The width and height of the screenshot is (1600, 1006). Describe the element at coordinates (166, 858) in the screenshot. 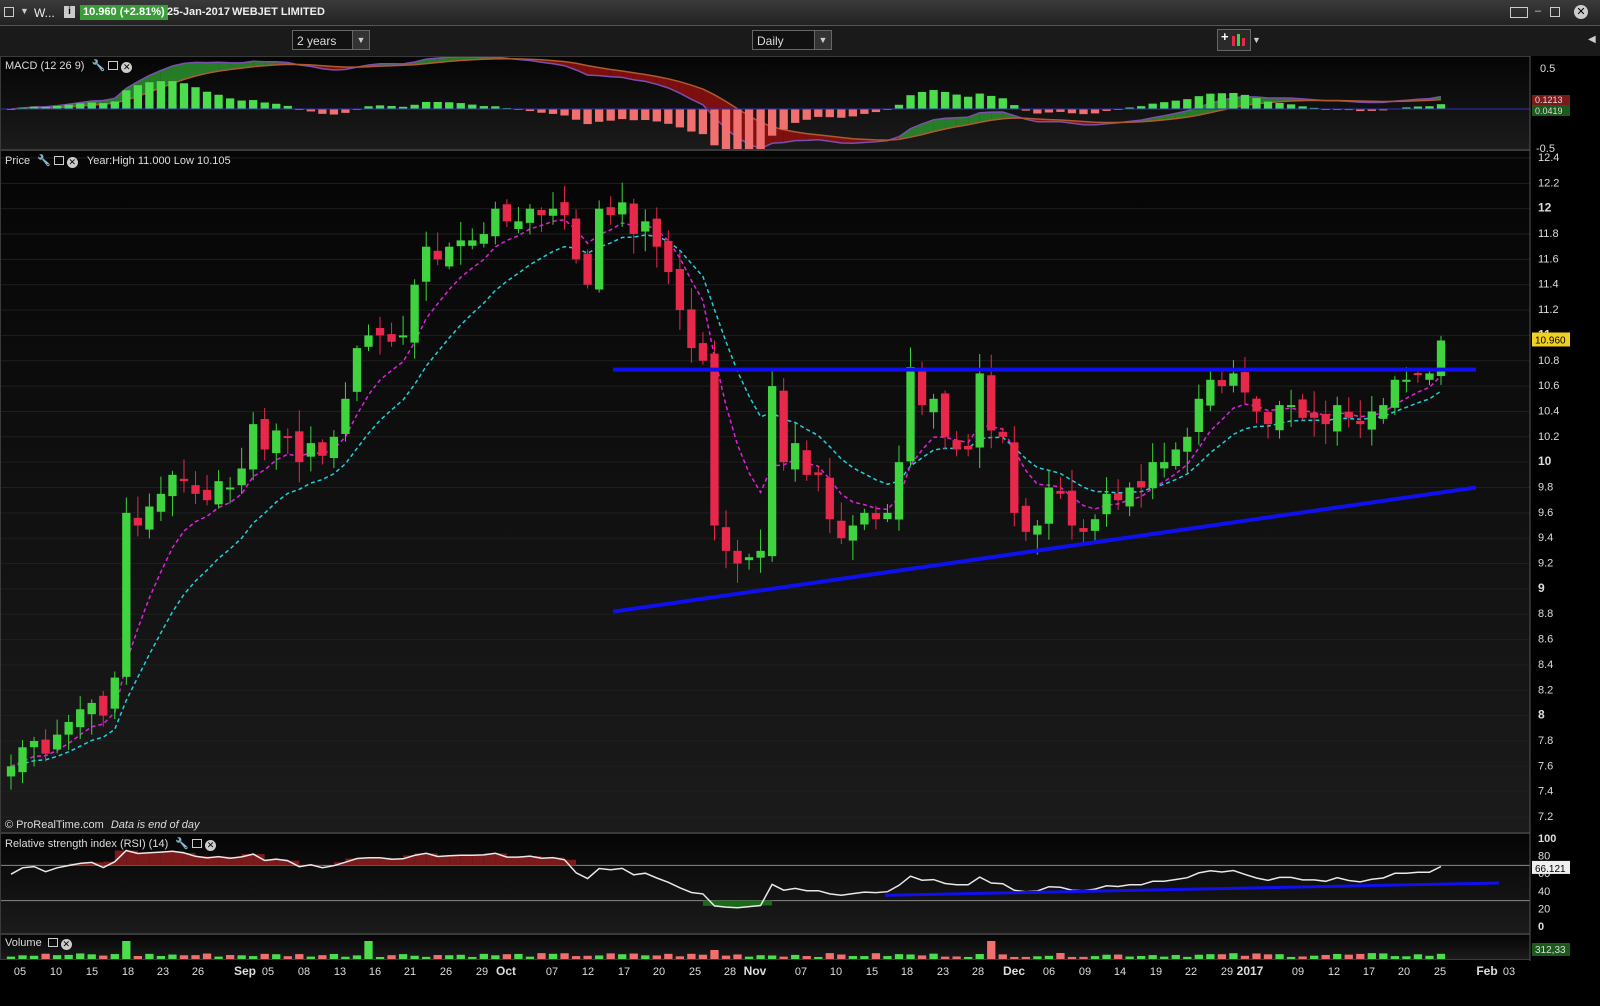

I see `rsi-overbought-fill` at that location.